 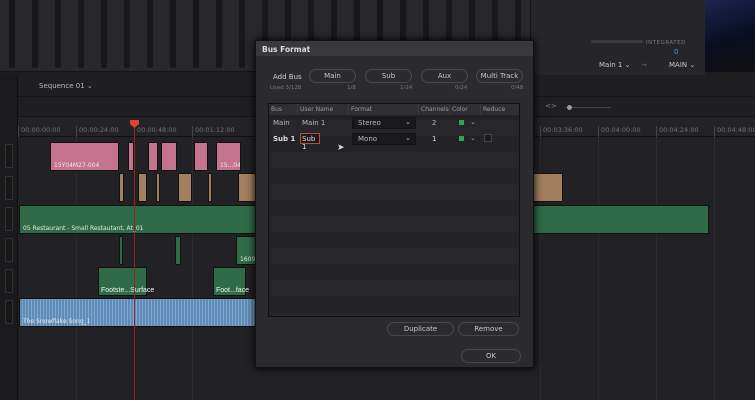 What do you see at coordinates (730, 36) in the screenshot?
I see `video-viewer` at bounding box center [730, 36].